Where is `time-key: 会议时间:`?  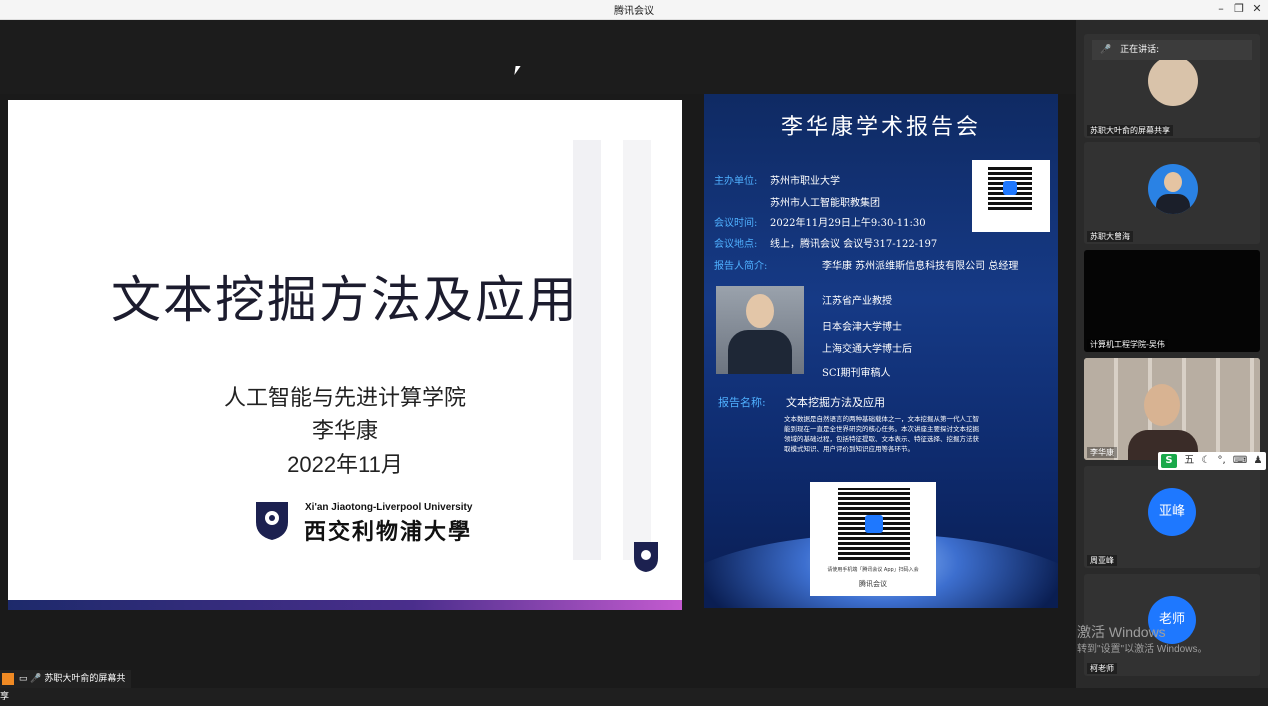
time-key: 会议时间: is located at coordinates (736, 223).